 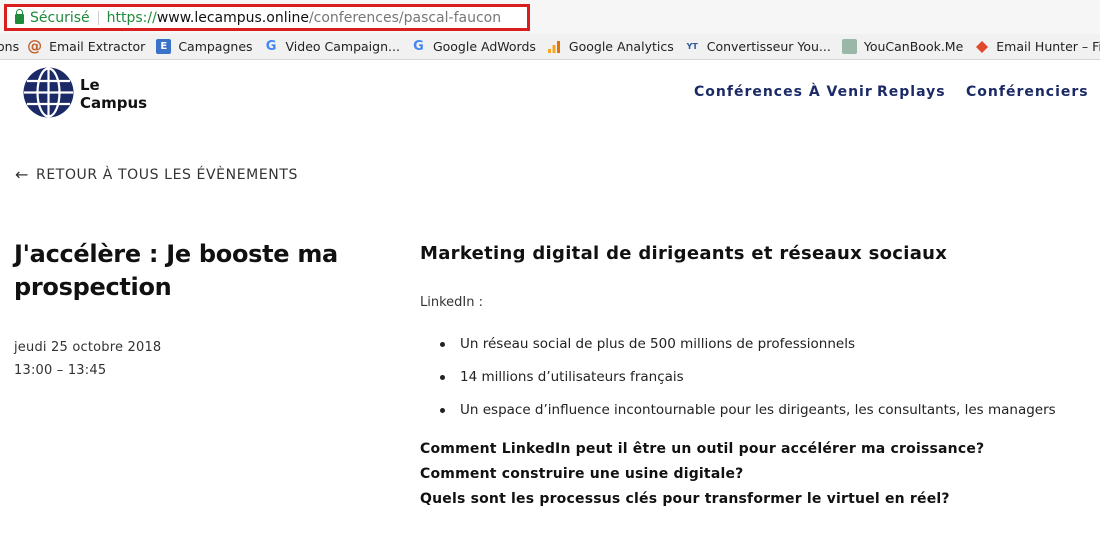 What do you see at coordinates (60, 17) in the screenshot?
I see `secure-label: Sécurisé` at bounding box center [60, 17].